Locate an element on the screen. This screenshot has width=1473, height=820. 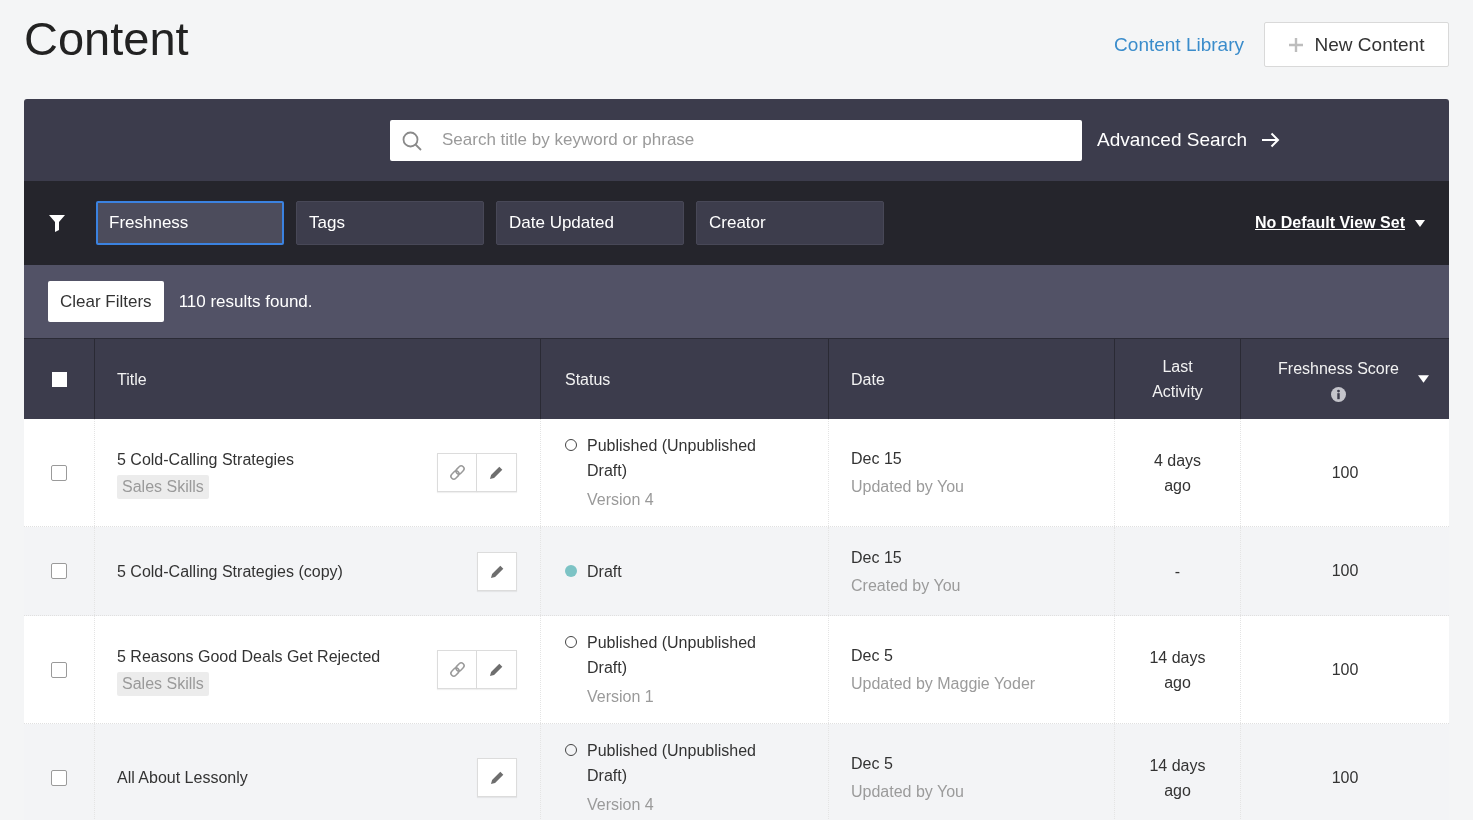
clear-filters-button: Clear Filters is located at coordinates (106, 301).